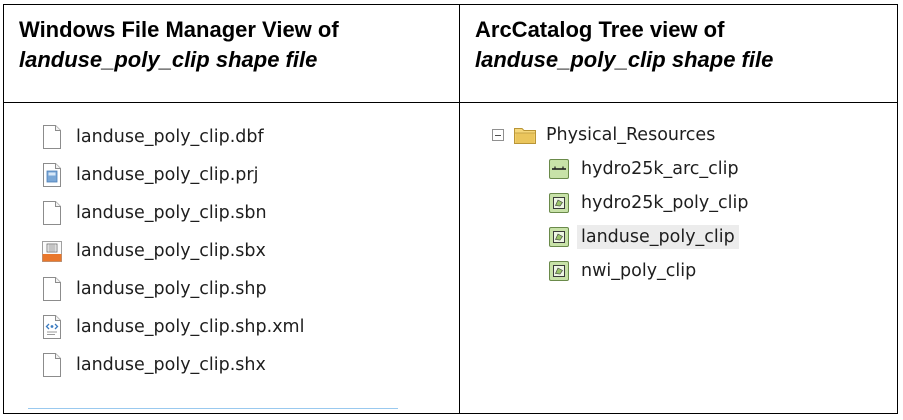 The image size is (903, 420). I want to click on file-row: landuse_poly_clip.sbn, so click(213, 213).